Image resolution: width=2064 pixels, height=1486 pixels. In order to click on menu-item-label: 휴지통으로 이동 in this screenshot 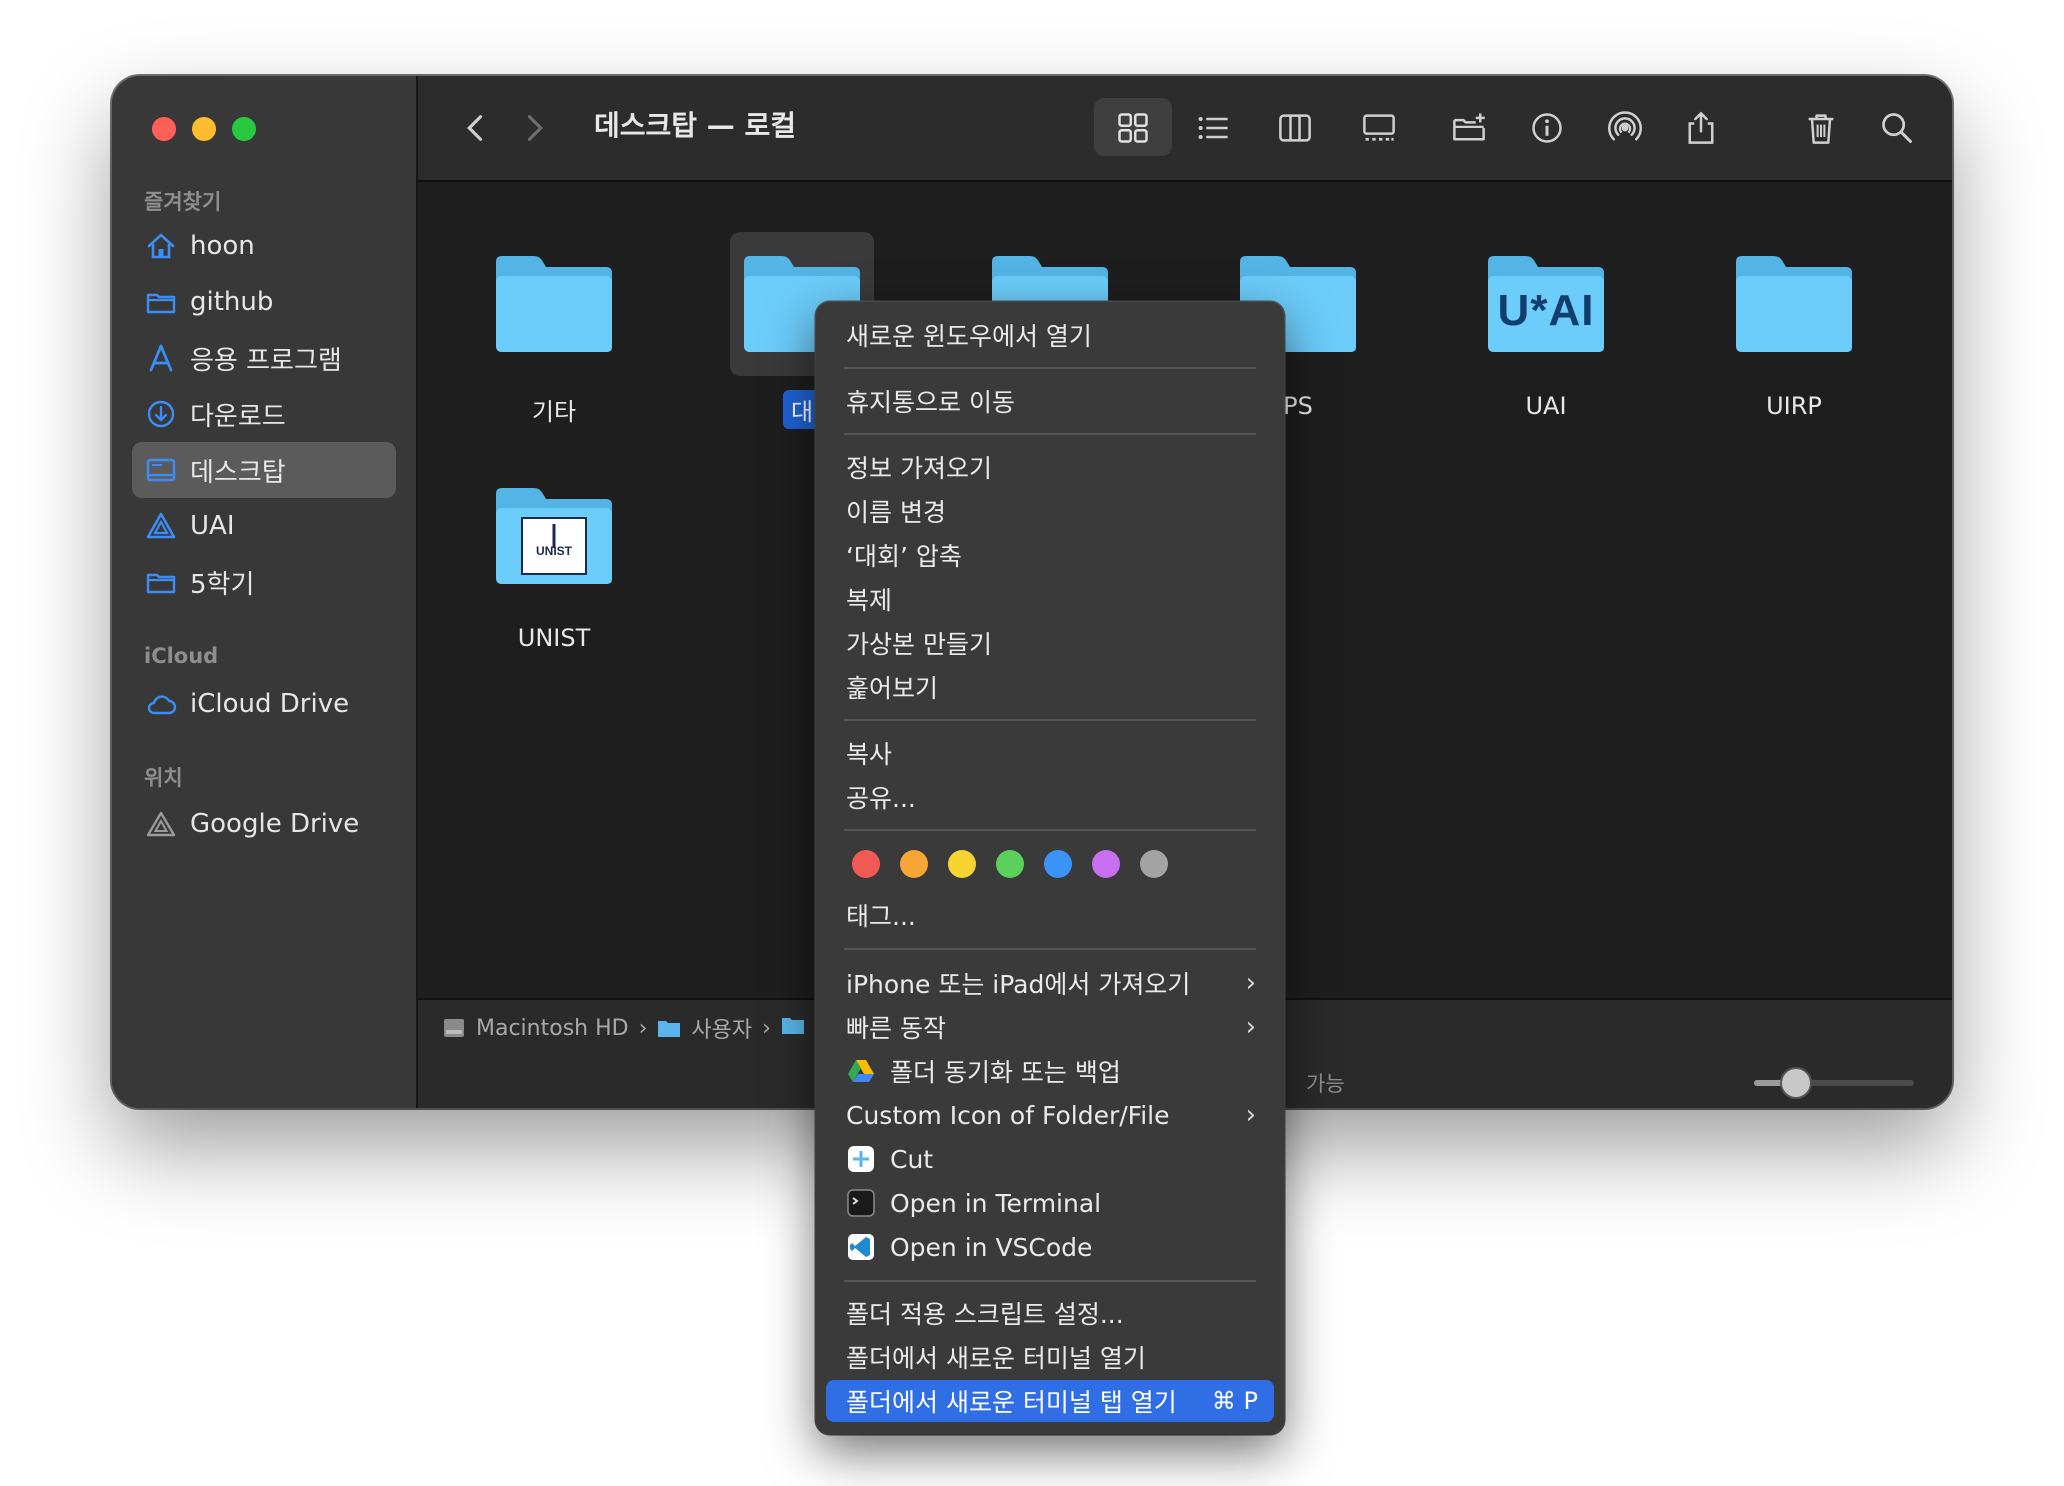, I will do `click(930, 402)`.